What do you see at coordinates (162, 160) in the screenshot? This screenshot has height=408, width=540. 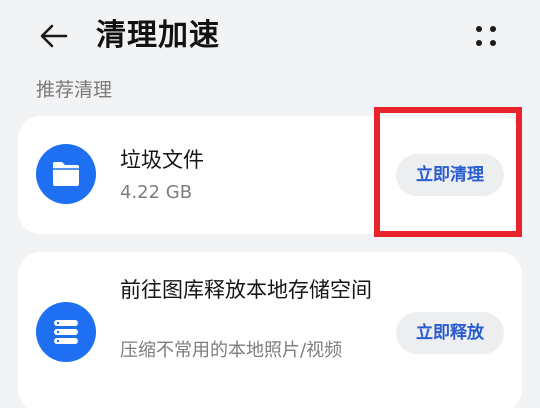 I see `junk-files-title: 垃圾文件` at bounding box center [162, 160].